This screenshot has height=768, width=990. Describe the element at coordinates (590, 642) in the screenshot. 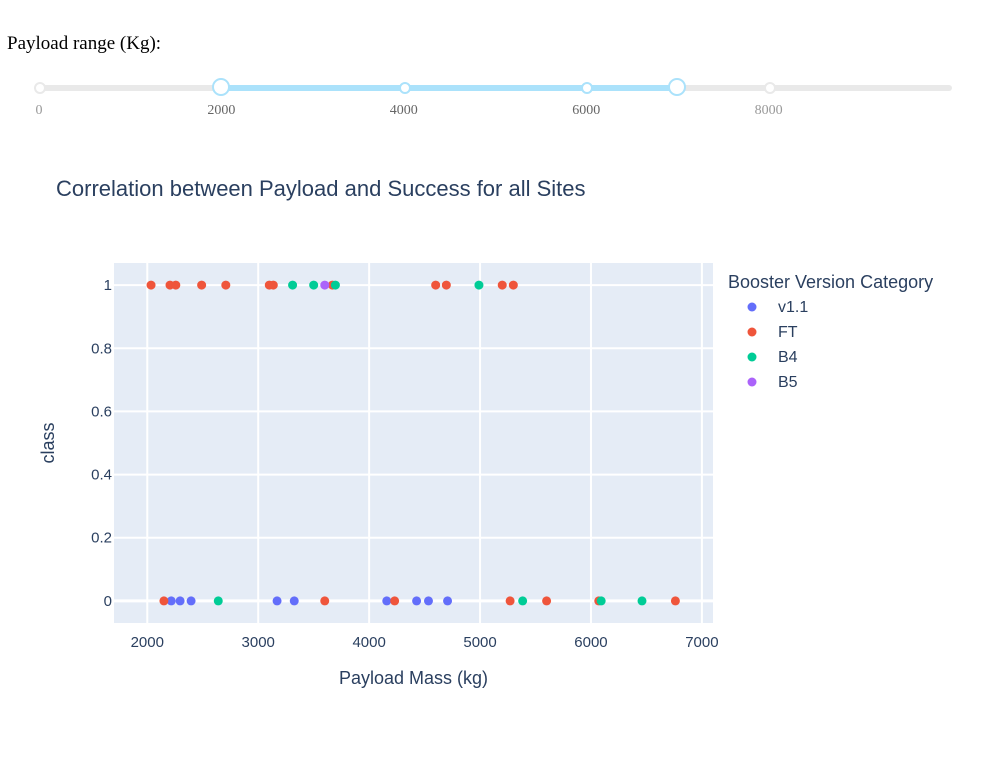

I see `x-tick-label: 6000` at that location.